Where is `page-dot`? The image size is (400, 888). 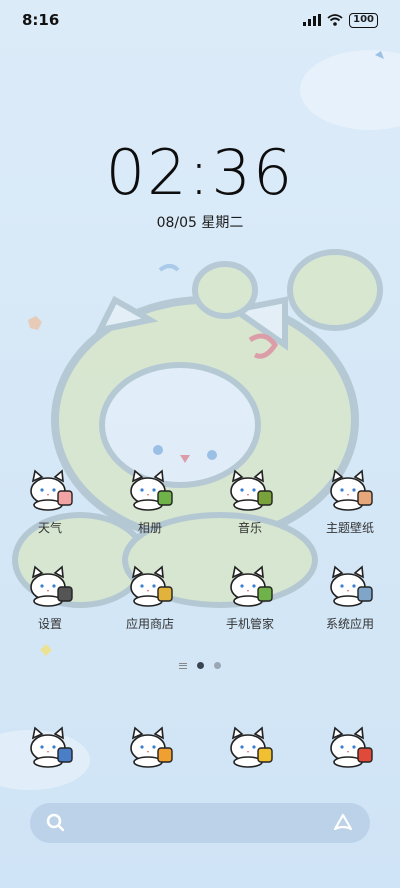 page-dot is located at coordinates (217, 665).